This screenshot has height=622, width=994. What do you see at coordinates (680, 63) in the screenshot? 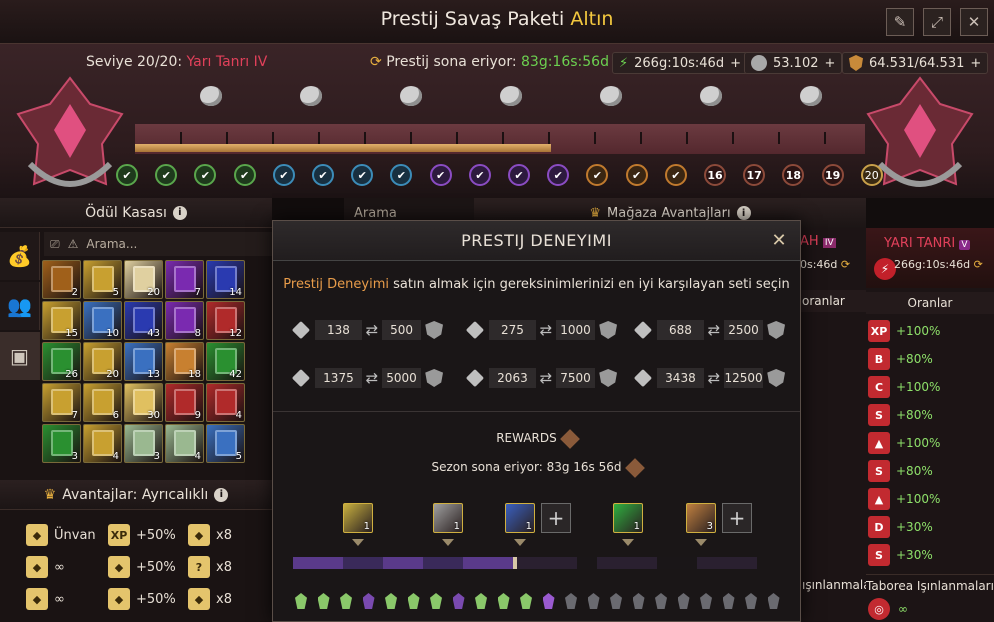
I see `currency-energy: ⚡ 266g:10s:46d +` at bounding box center [680, 63].